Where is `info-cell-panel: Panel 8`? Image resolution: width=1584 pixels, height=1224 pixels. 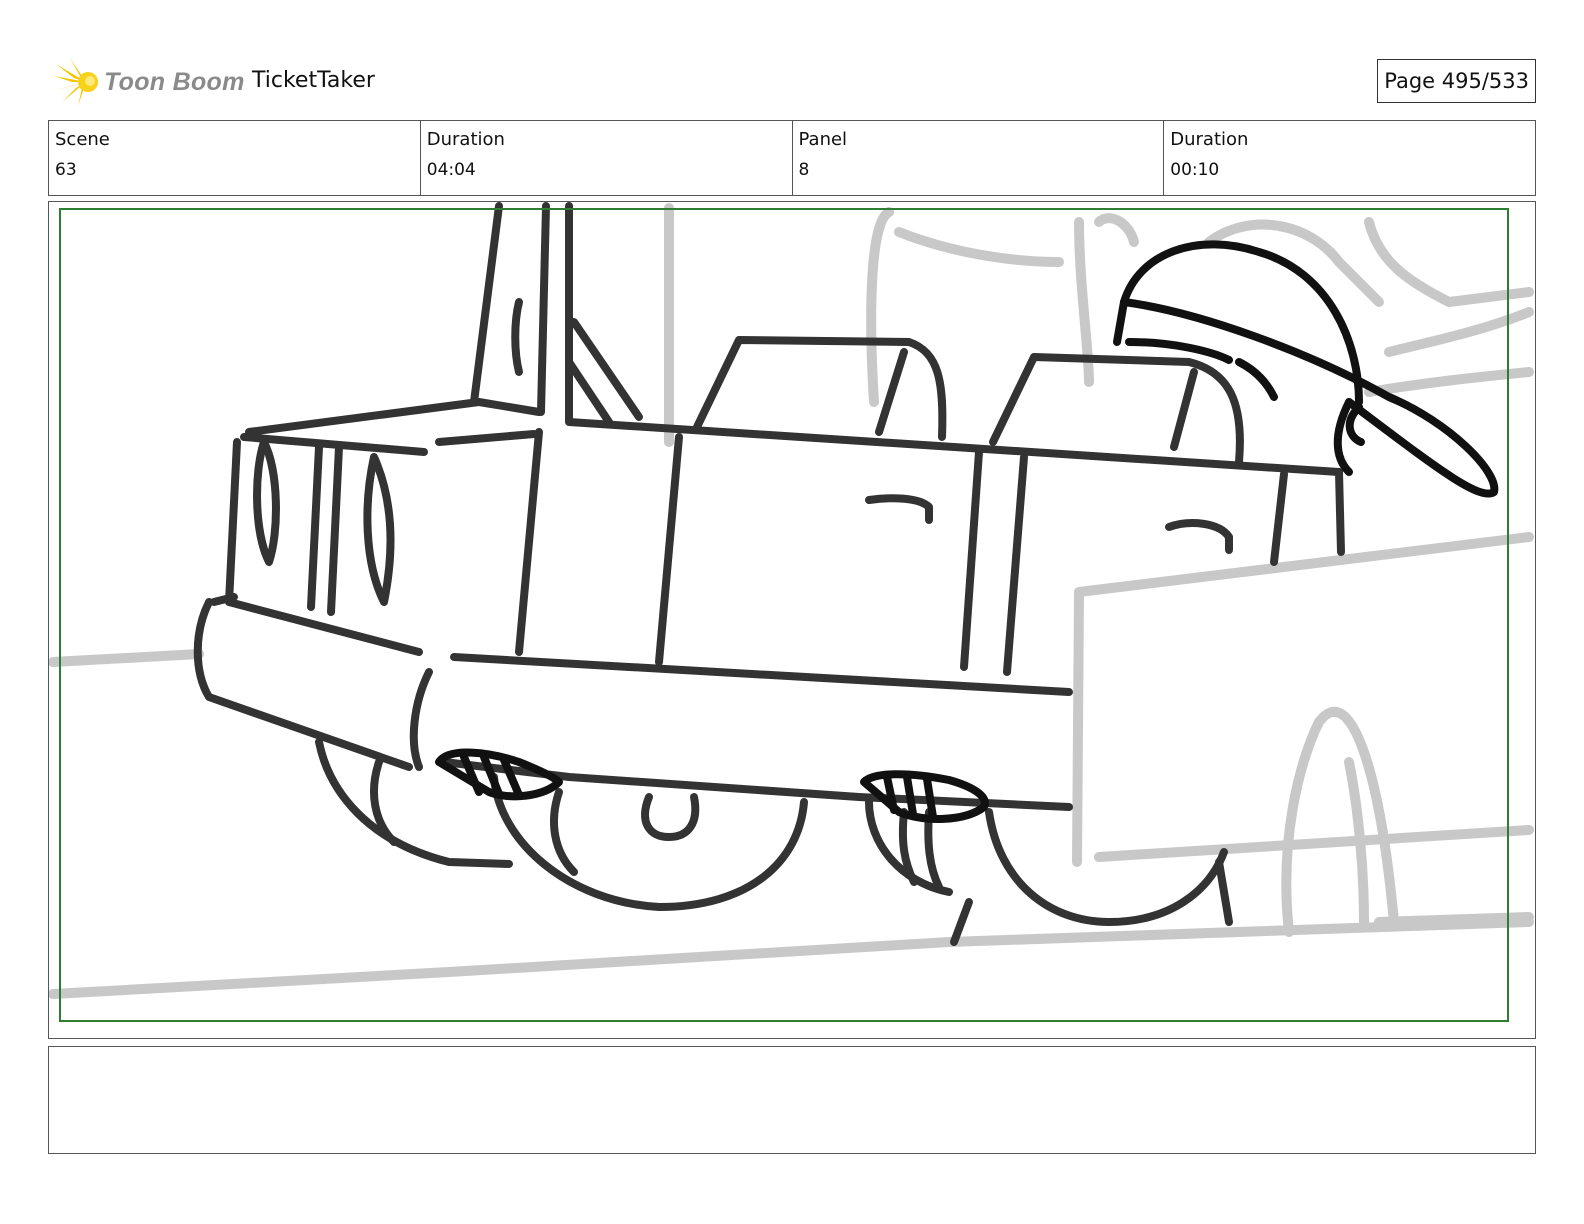
info-cell-panel: Panel 8 is located at coordinates (979, 158).